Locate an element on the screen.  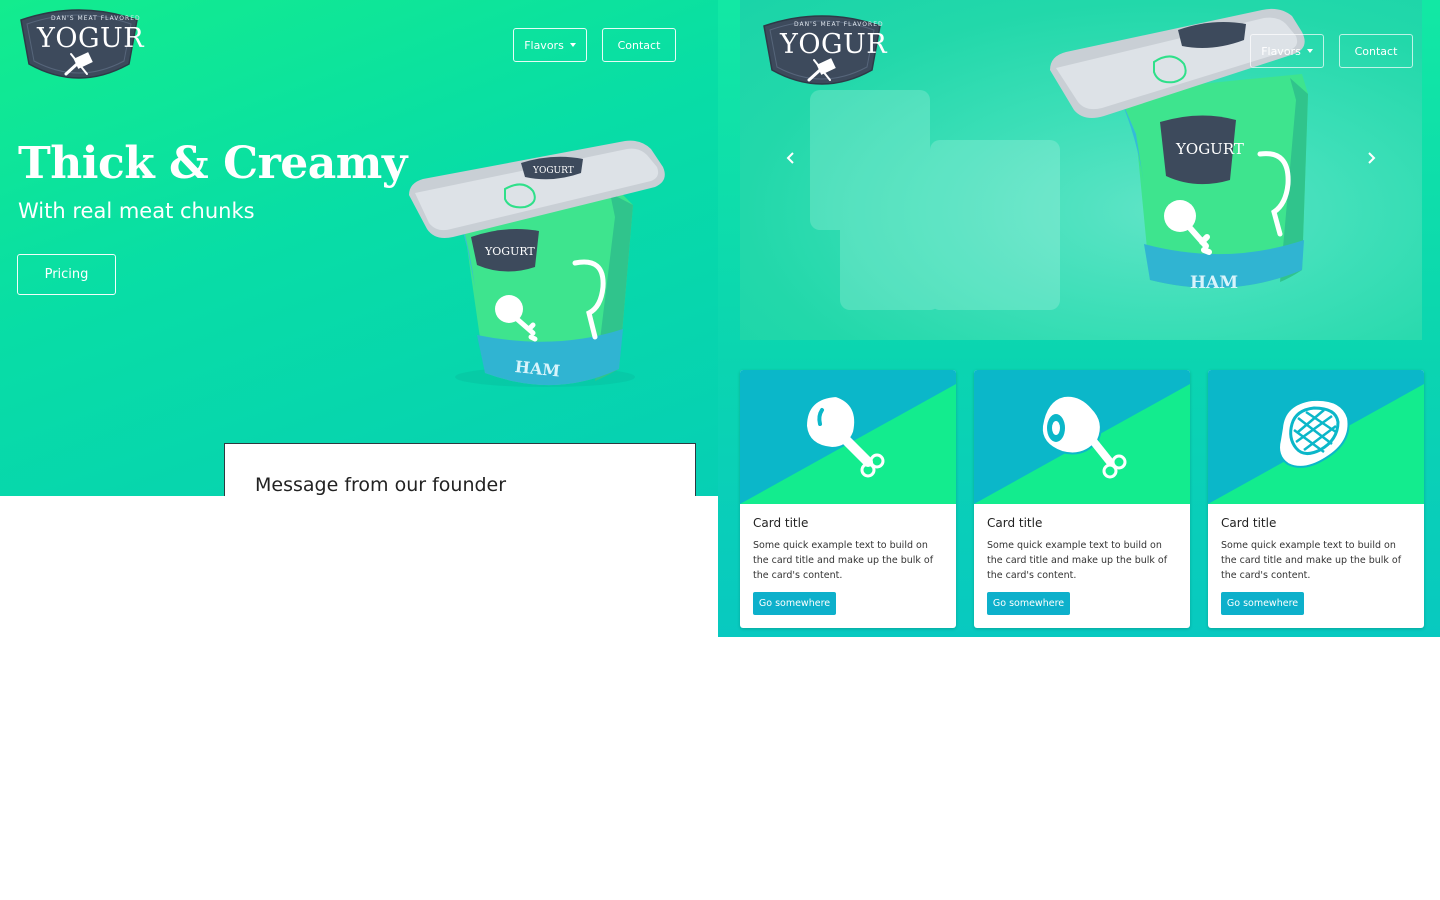
carousel-prev-button is located at coordinates (791, 158).